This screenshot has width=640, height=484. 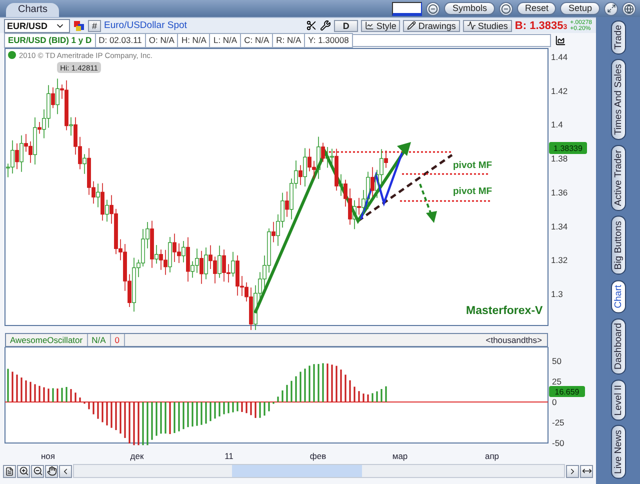 What do you see at coordinates (487, 26) in the screenshot?
I see `toolbar-button: Studies` at bounding box center [487, 26].